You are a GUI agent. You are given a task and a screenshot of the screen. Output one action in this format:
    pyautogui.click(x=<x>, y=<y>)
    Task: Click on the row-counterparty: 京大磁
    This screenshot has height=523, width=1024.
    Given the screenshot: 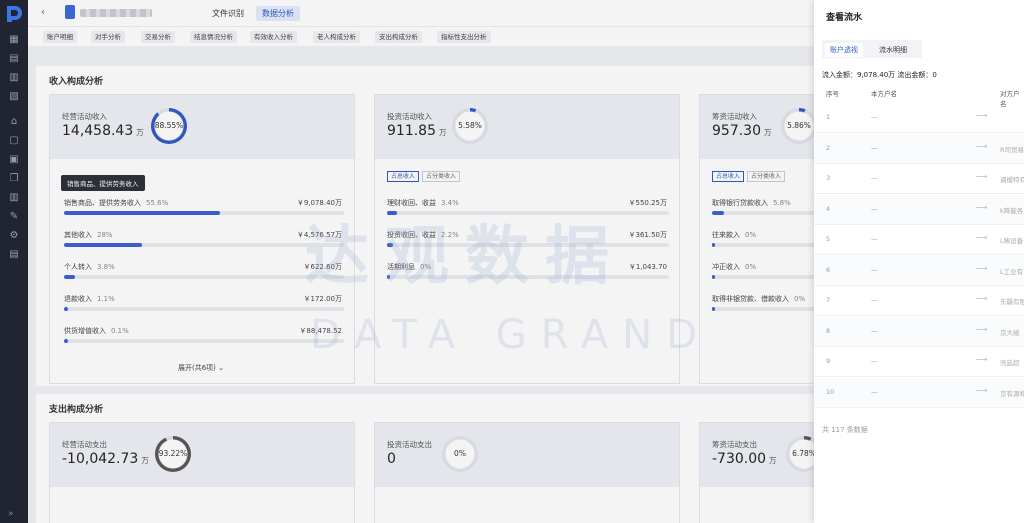 What is the action you would take?
    pyautogui.click(x=1010, y=332)
    